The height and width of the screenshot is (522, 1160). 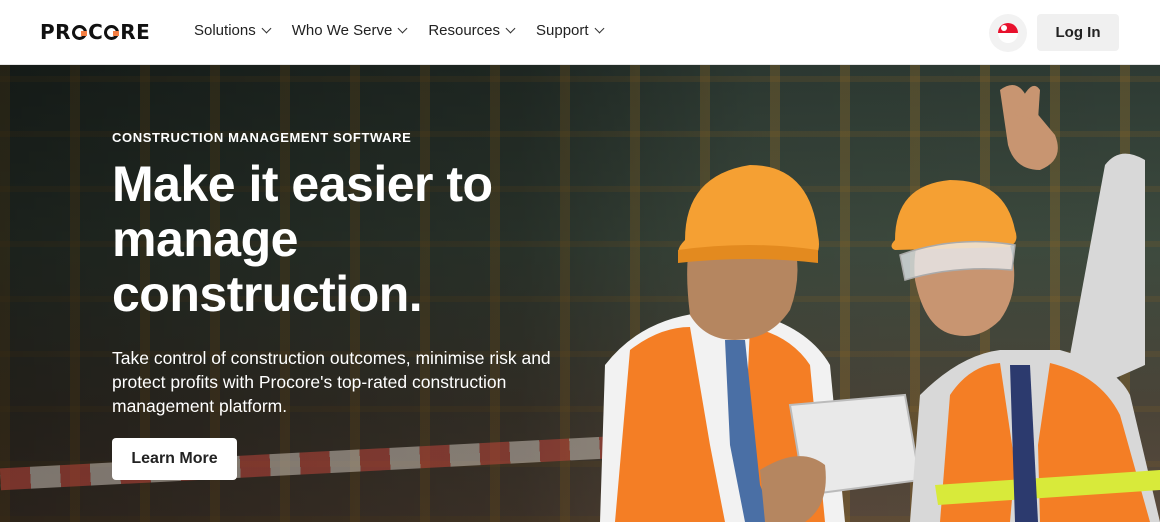 What do you see at coordinates (225, 30) in the screenshot?
I see `menu-label: Solutions` at bounding box center [225, 30].